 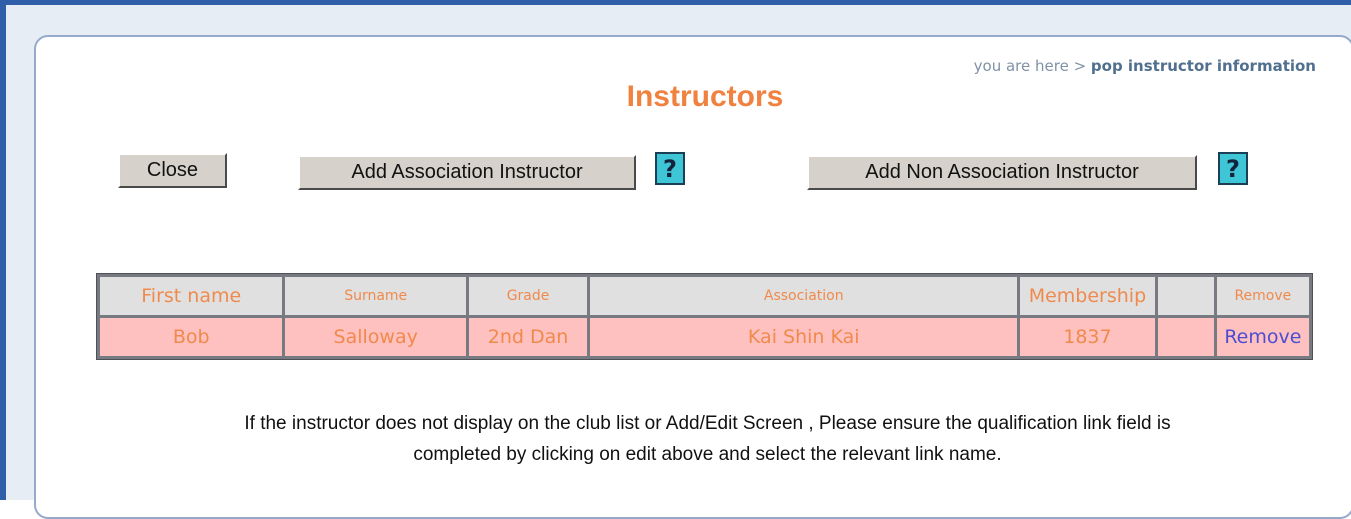 What do you see at coordinates (1203, 66) in the screenshot?
I see `breadcrumb-current: pop instructor information` at bounding box center [1203, 66].